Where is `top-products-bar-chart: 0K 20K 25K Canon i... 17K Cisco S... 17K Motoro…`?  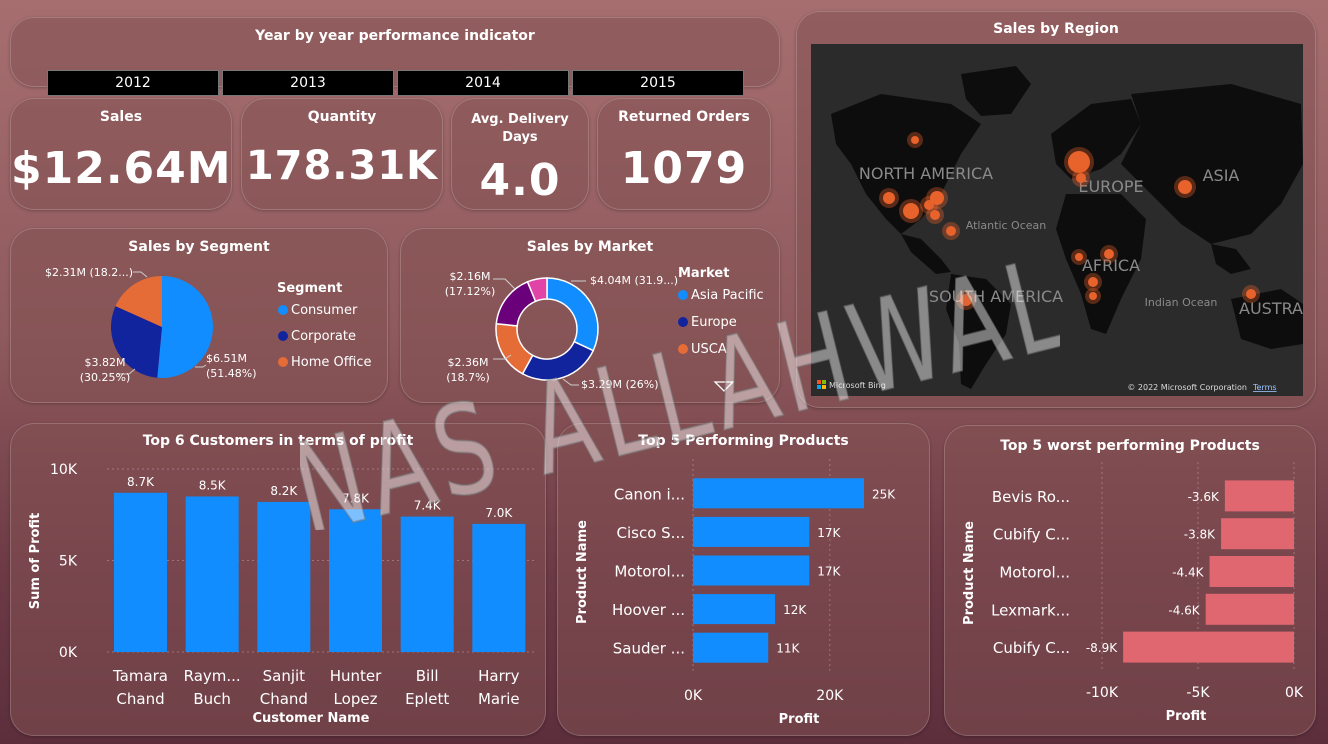
top-products-bar-chart: 0K 20K 25K Canon i... 17K Cisco S... 17K Motoro… is located at coordinates (744, 580).